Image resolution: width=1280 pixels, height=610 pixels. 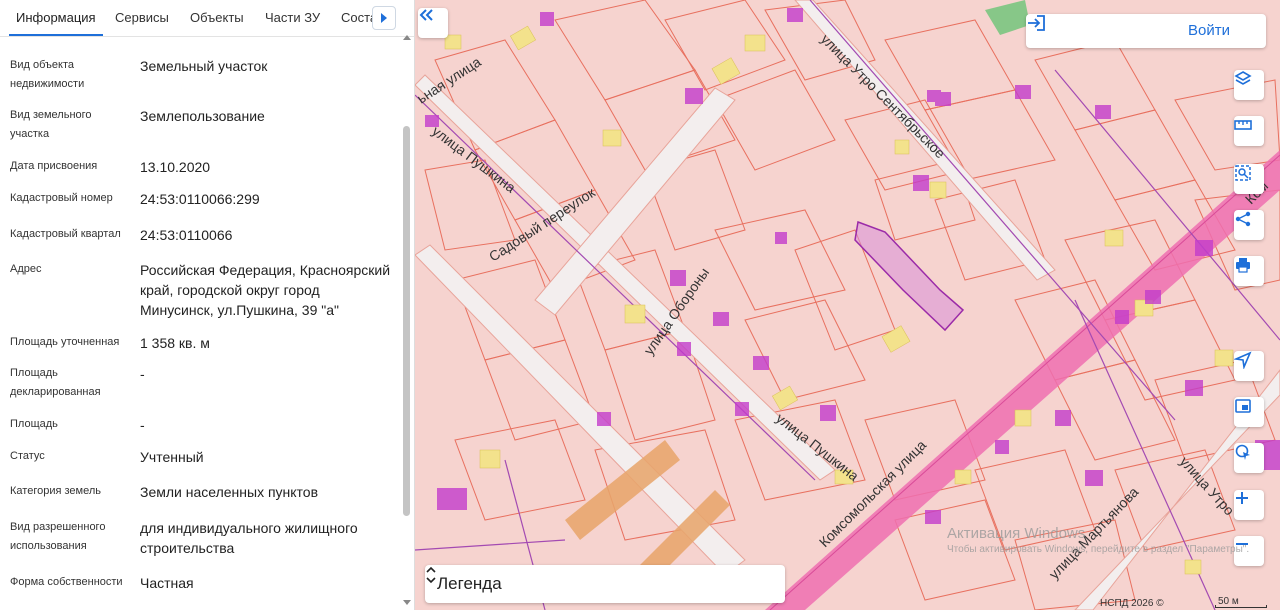 I want to click on chevron-up-down-icon, so click(x=431, y=575).